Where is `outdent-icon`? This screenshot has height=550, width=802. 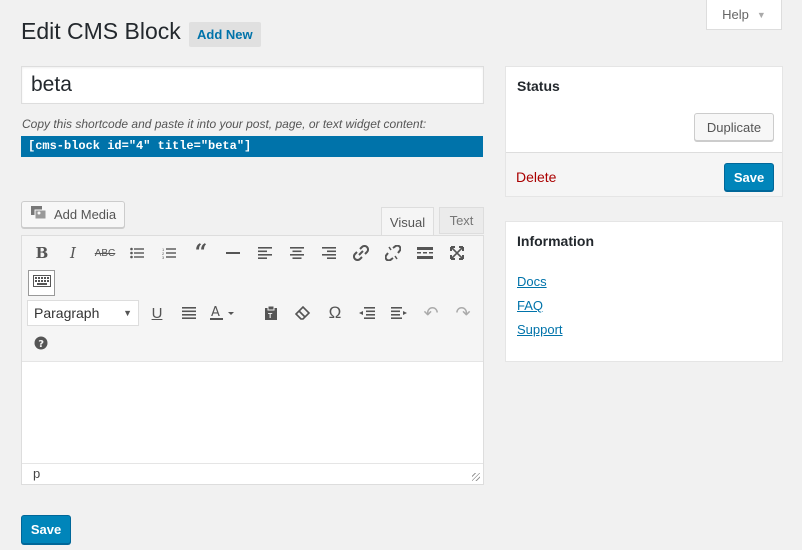
outdent-icon is located at coordinates (367, 313).